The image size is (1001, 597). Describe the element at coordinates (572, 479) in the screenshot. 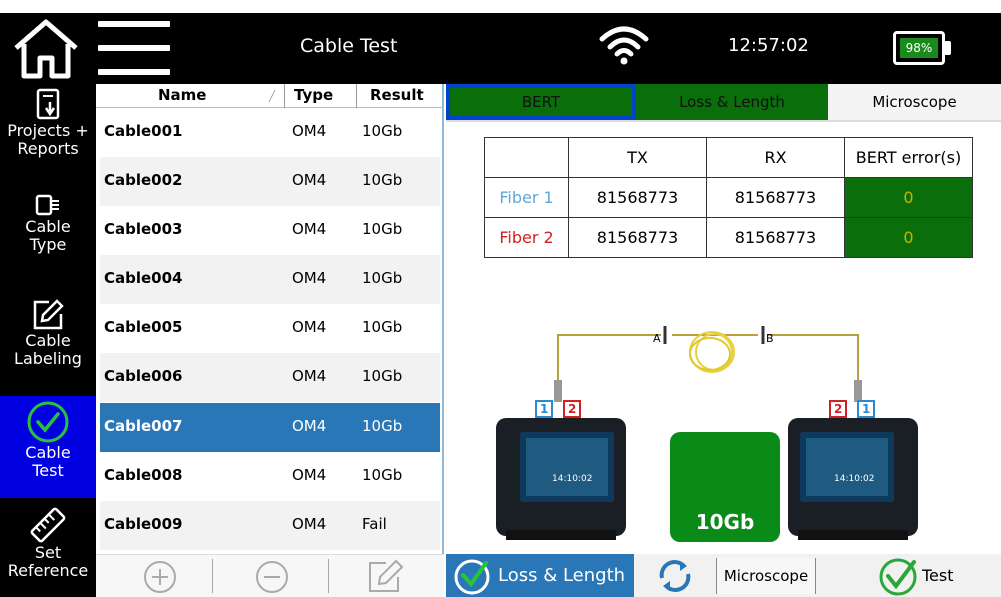

I see `device-clock-left: 14:10:02` at that location.